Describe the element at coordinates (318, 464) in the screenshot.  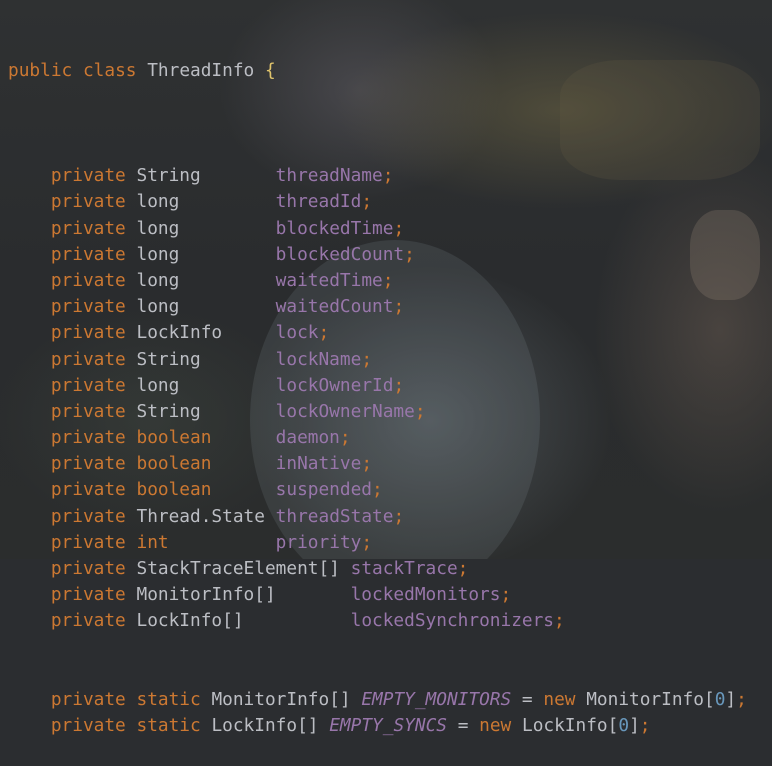
I see `field-name: inNative` at that location.